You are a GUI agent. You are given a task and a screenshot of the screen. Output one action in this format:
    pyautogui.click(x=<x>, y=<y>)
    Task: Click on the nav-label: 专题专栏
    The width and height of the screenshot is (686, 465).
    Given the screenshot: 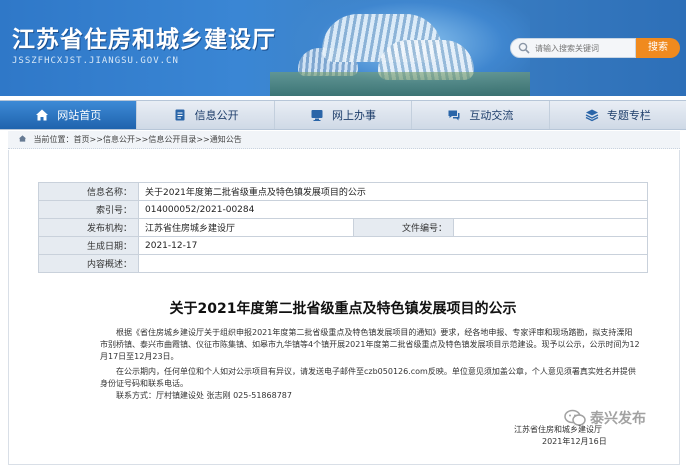 What is the action you would take?
    pyautogui.click(x=628, y=115)
    